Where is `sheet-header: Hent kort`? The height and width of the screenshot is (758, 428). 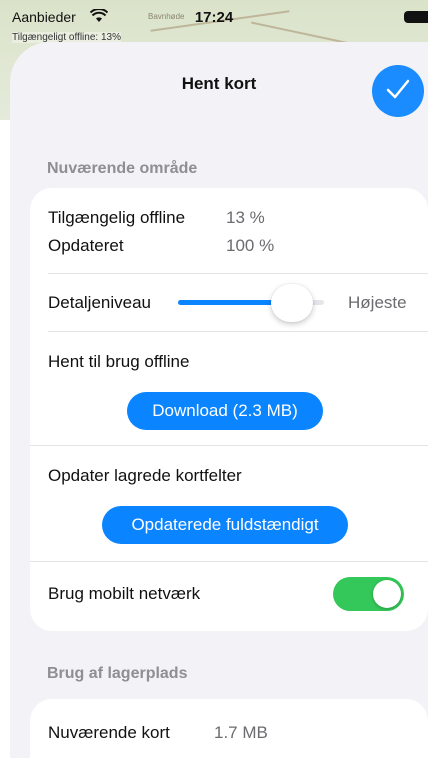
sheet-header: Hent kort is located at coordinates (219, 87).